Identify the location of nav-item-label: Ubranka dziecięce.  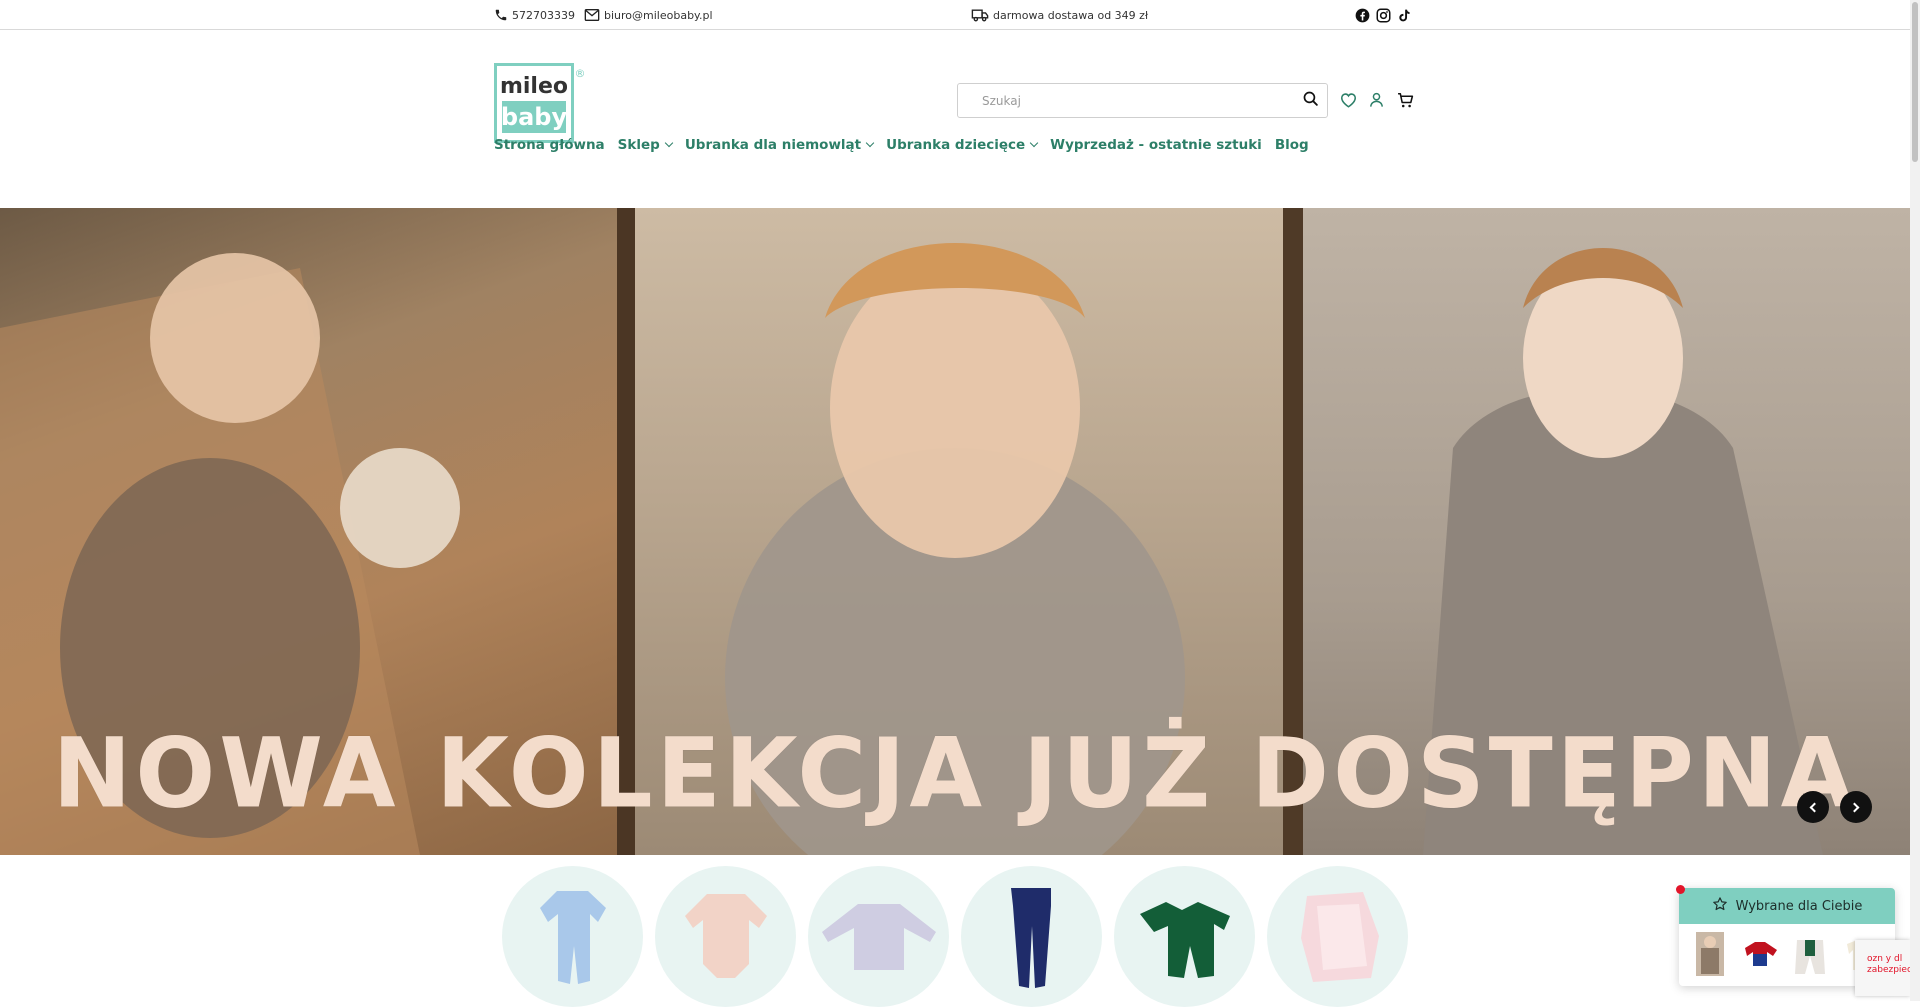
(956, 145).